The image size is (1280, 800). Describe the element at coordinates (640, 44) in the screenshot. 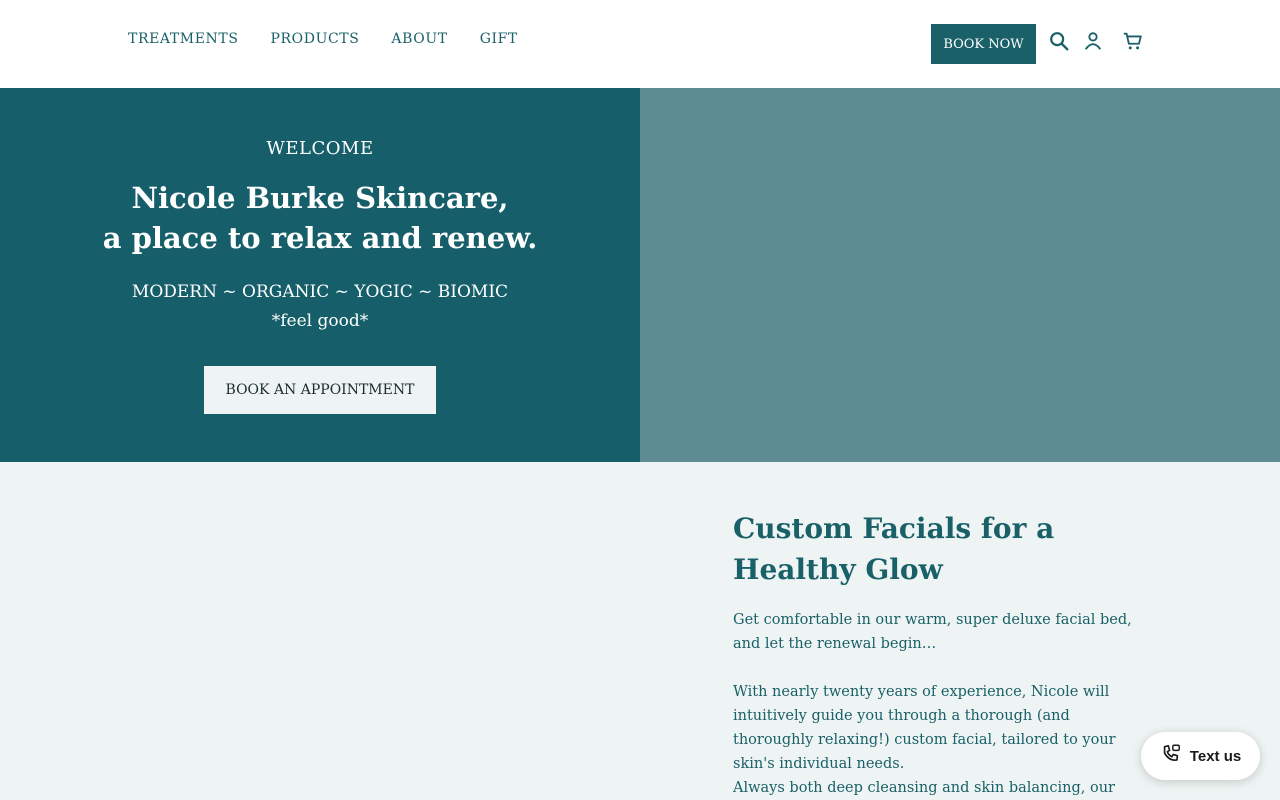

I see `site-header: TREATMENTS PRODUCTS ABOUT GIFT BOOK NOW` at that location.